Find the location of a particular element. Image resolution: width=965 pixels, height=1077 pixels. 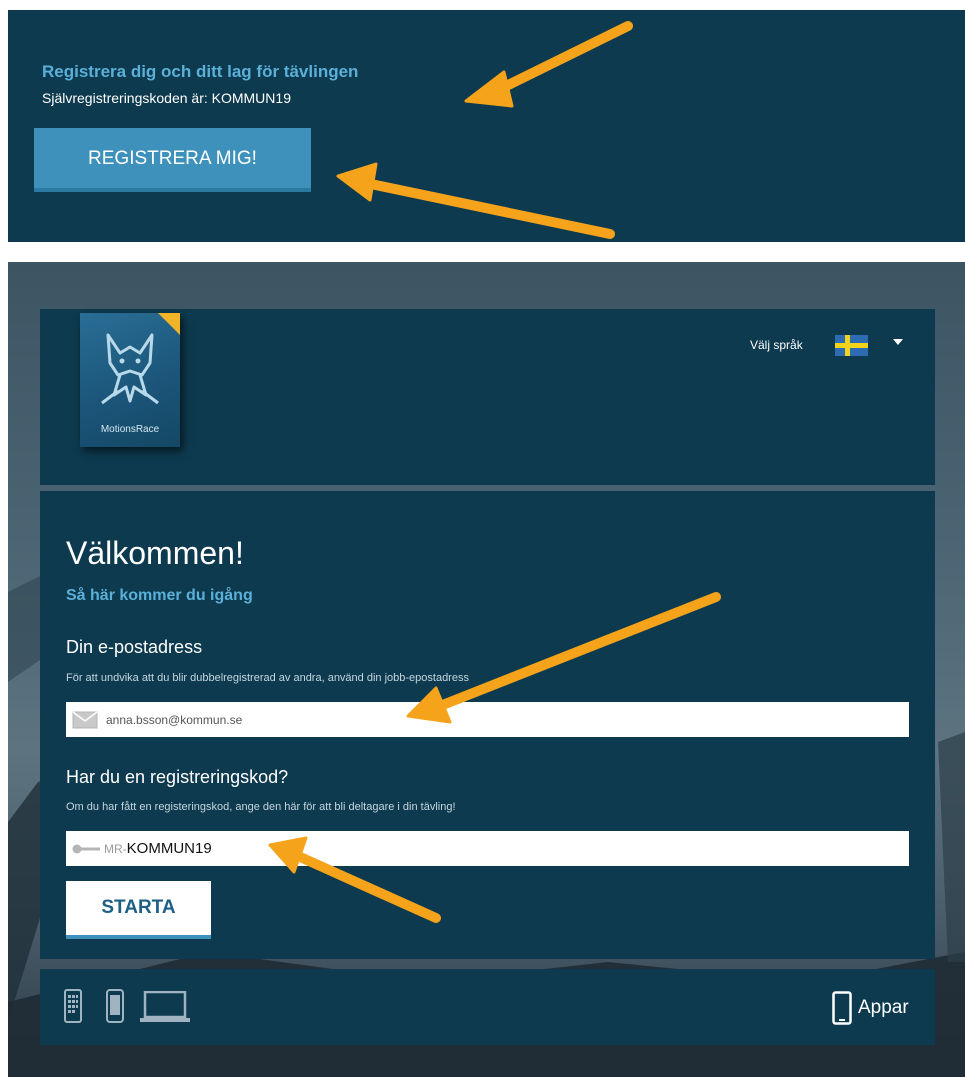

registration-code-field: MR- is located at coordinates (487, 848).